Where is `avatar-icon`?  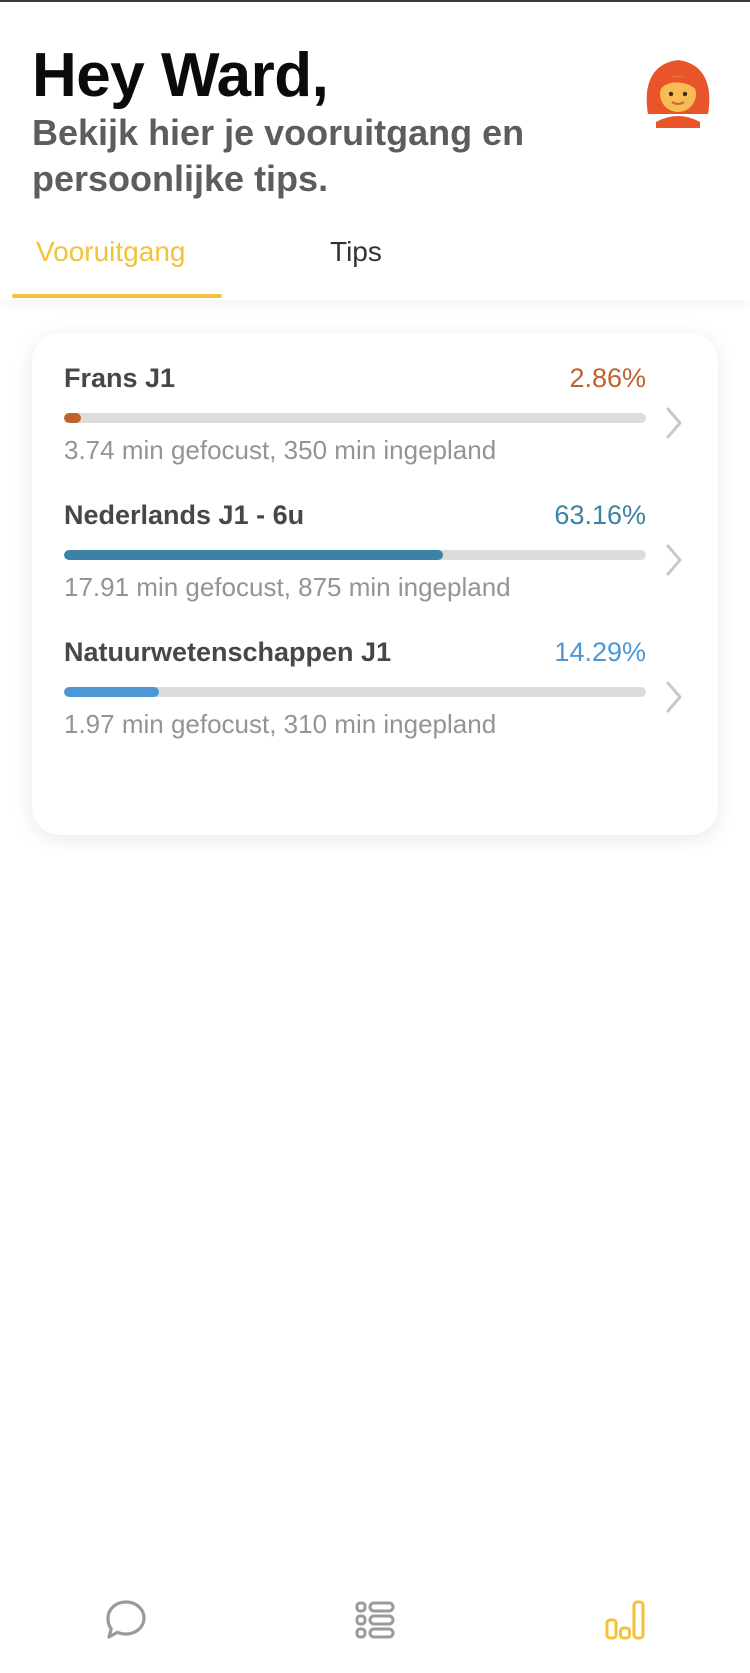
avatar-icon is located at coordinates (678, 94).